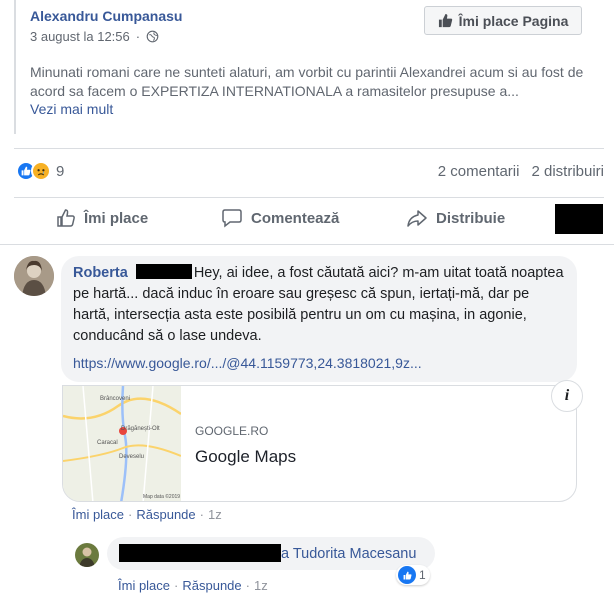 This screenshot has height=606, width=614. What do you see at coordinates (471, 218) in the screenshot?
I see `share-label: Distribuie` at bounding box center [471, 218].